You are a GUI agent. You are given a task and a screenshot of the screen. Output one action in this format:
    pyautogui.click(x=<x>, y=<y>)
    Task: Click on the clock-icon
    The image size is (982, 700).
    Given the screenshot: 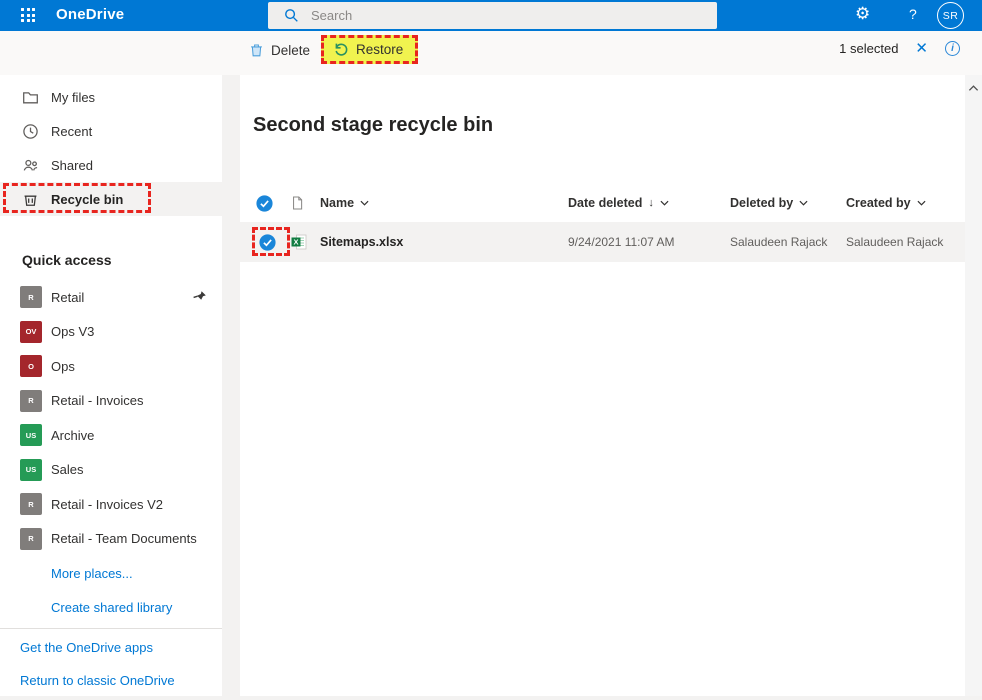 What is the action you would take?
    pyautogui.click(x=30, y=131)
    